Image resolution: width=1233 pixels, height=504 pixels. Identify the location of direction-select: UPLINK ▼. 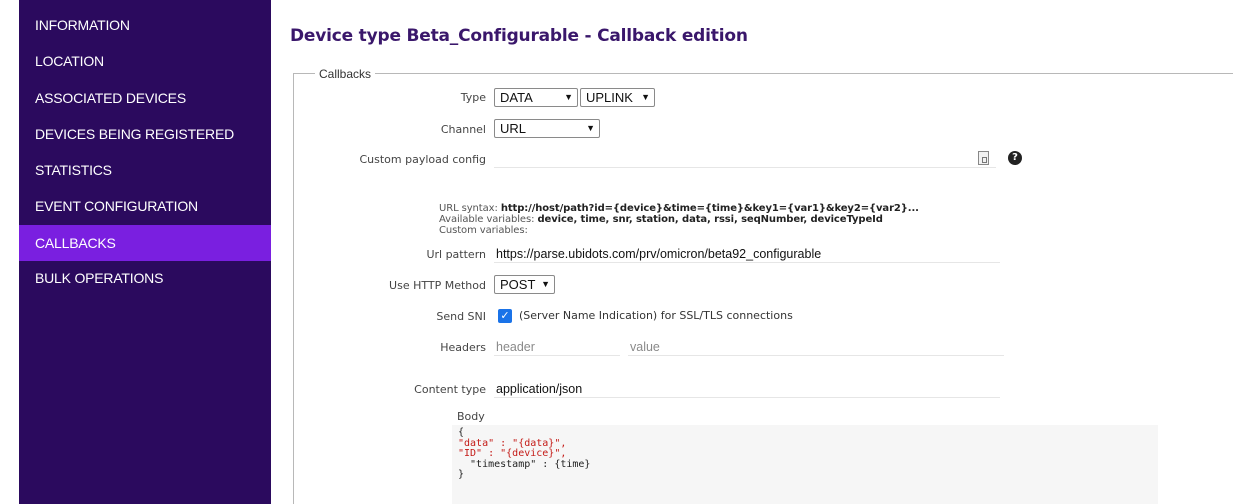
(617, 97).